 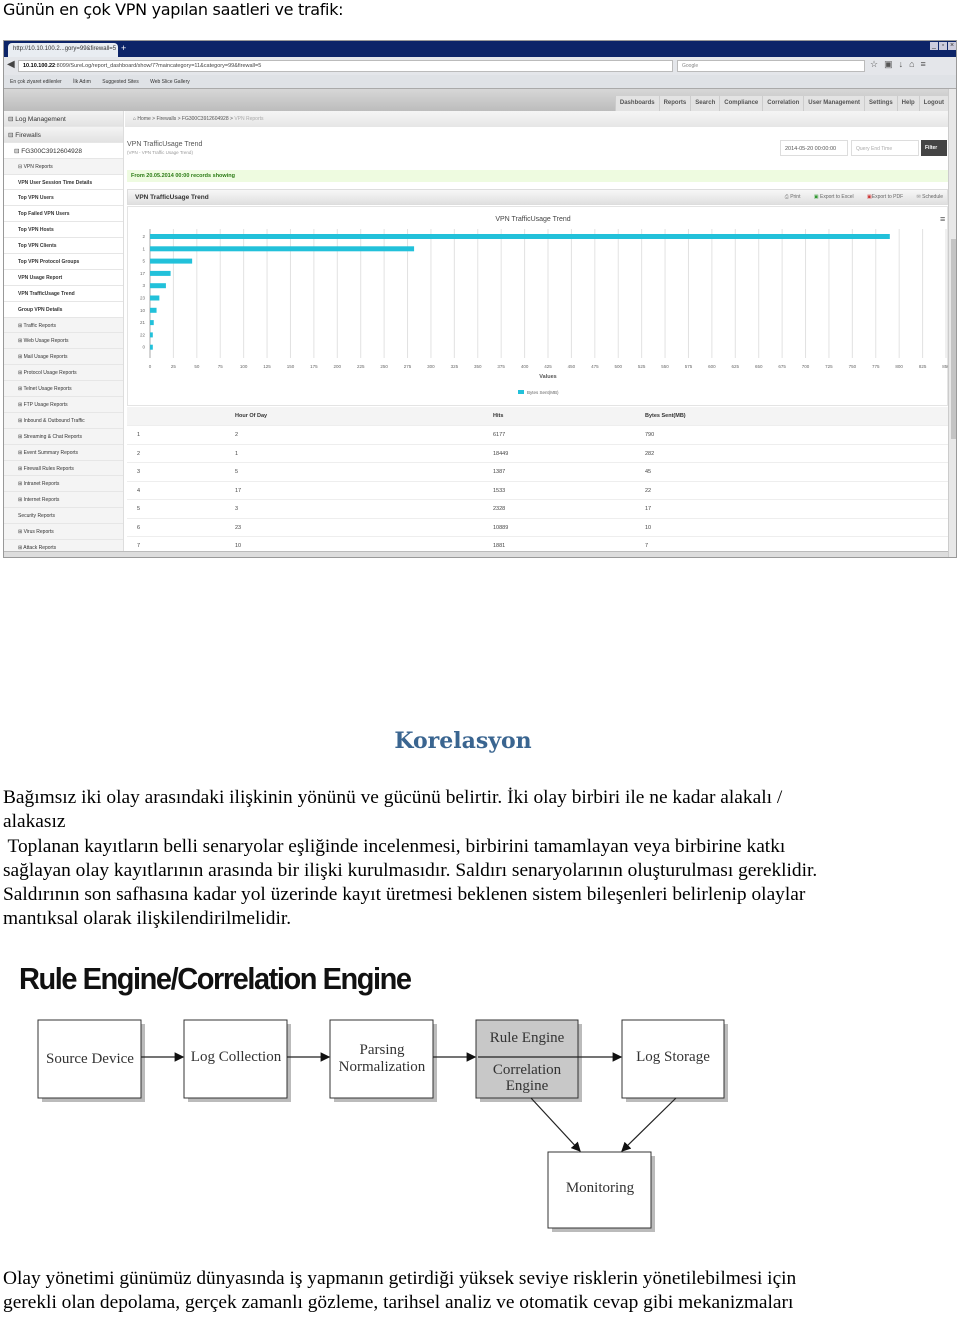 I want to click on sidebar-item: Security Reports, so click(x=63, y=516).